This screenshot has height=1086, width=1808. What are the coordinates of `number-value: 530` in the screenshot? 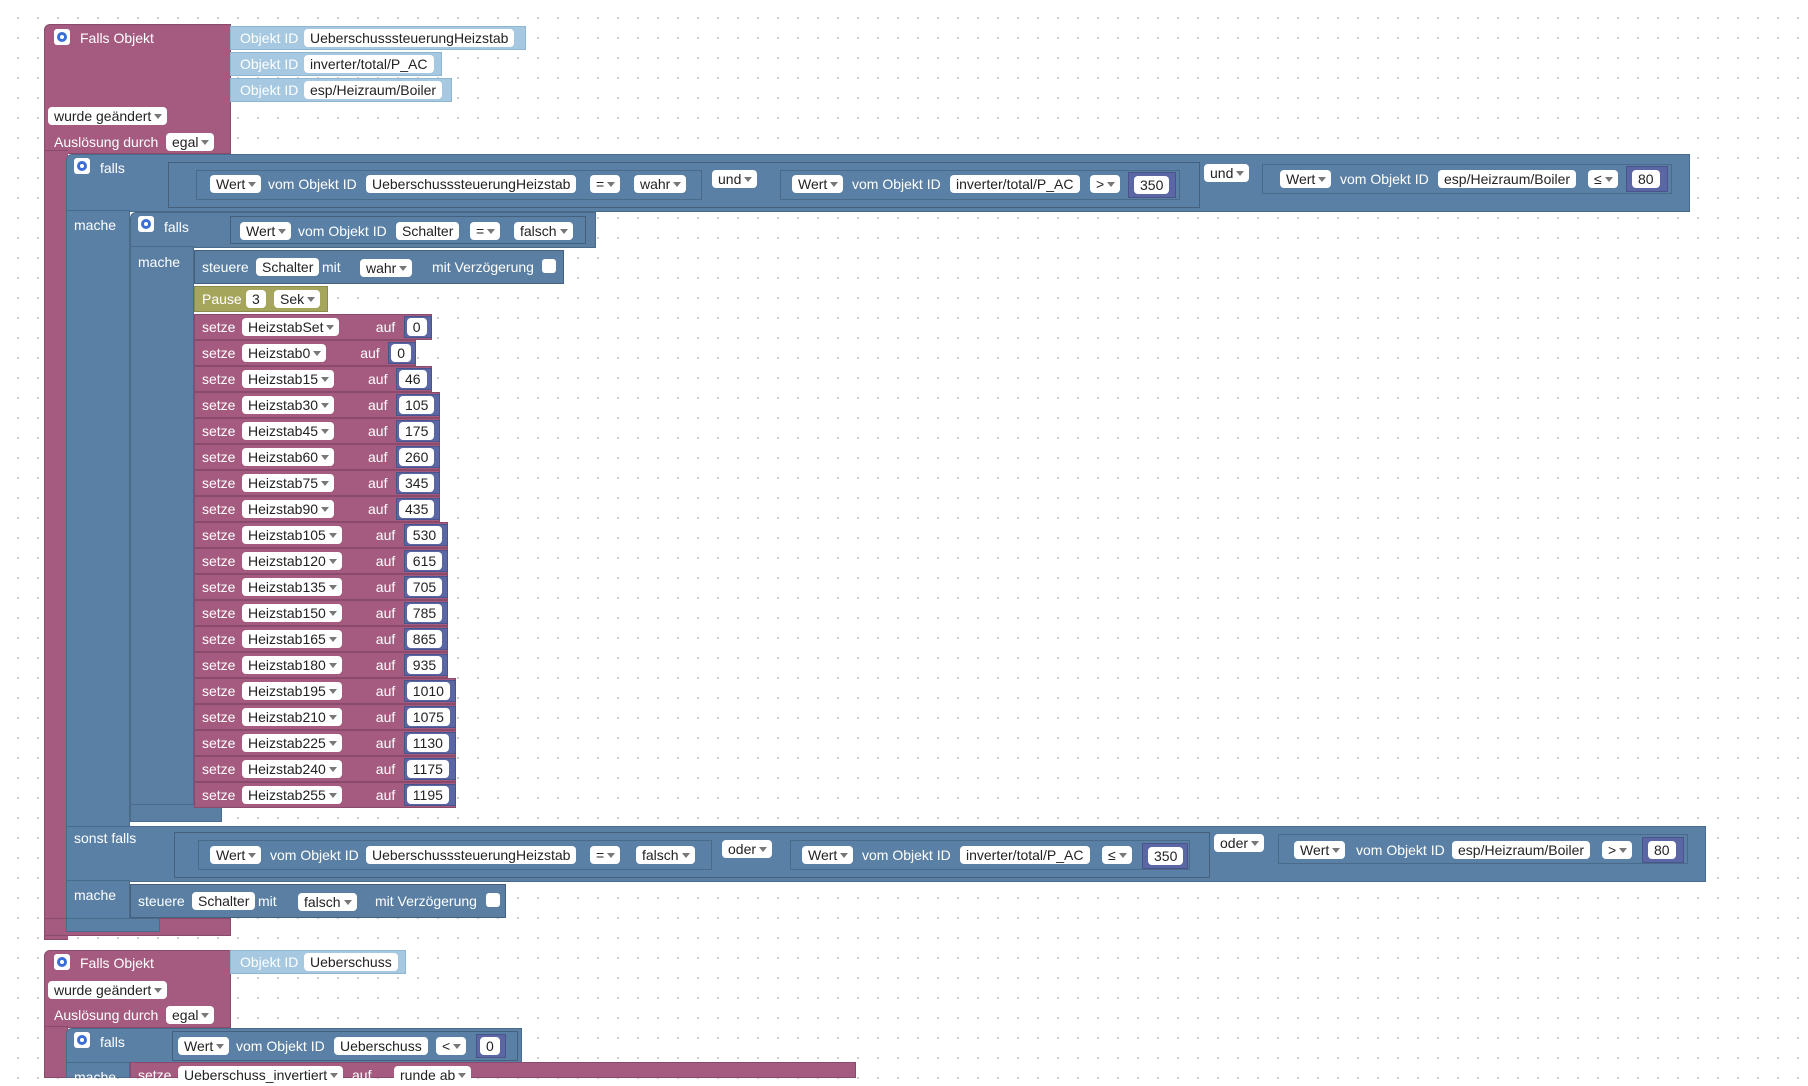 It's located at (424, 535).